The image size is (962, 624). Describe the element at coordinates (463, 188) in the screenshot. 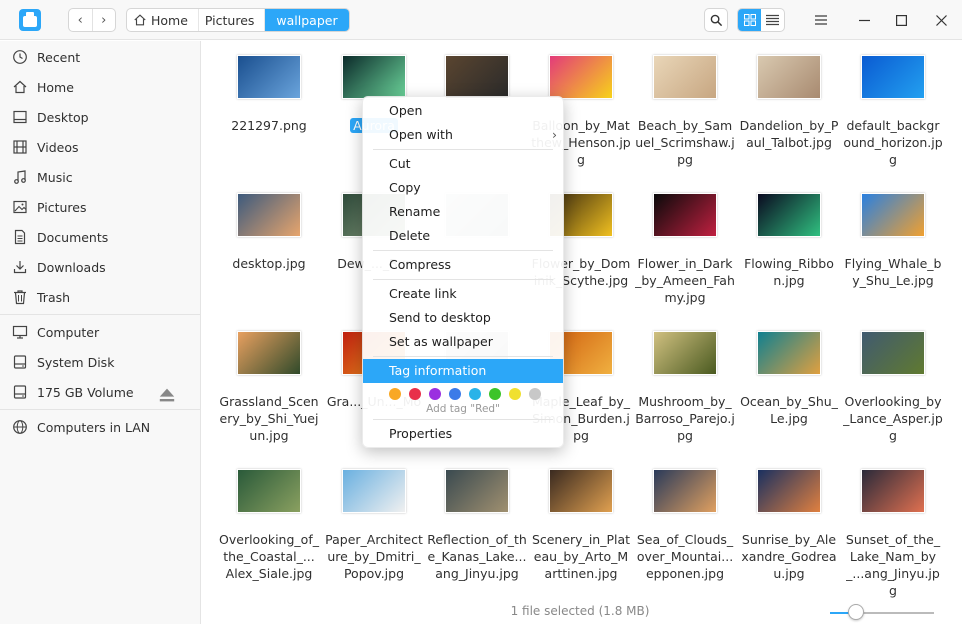

I see `menu-item-copy: Copy` at that location.